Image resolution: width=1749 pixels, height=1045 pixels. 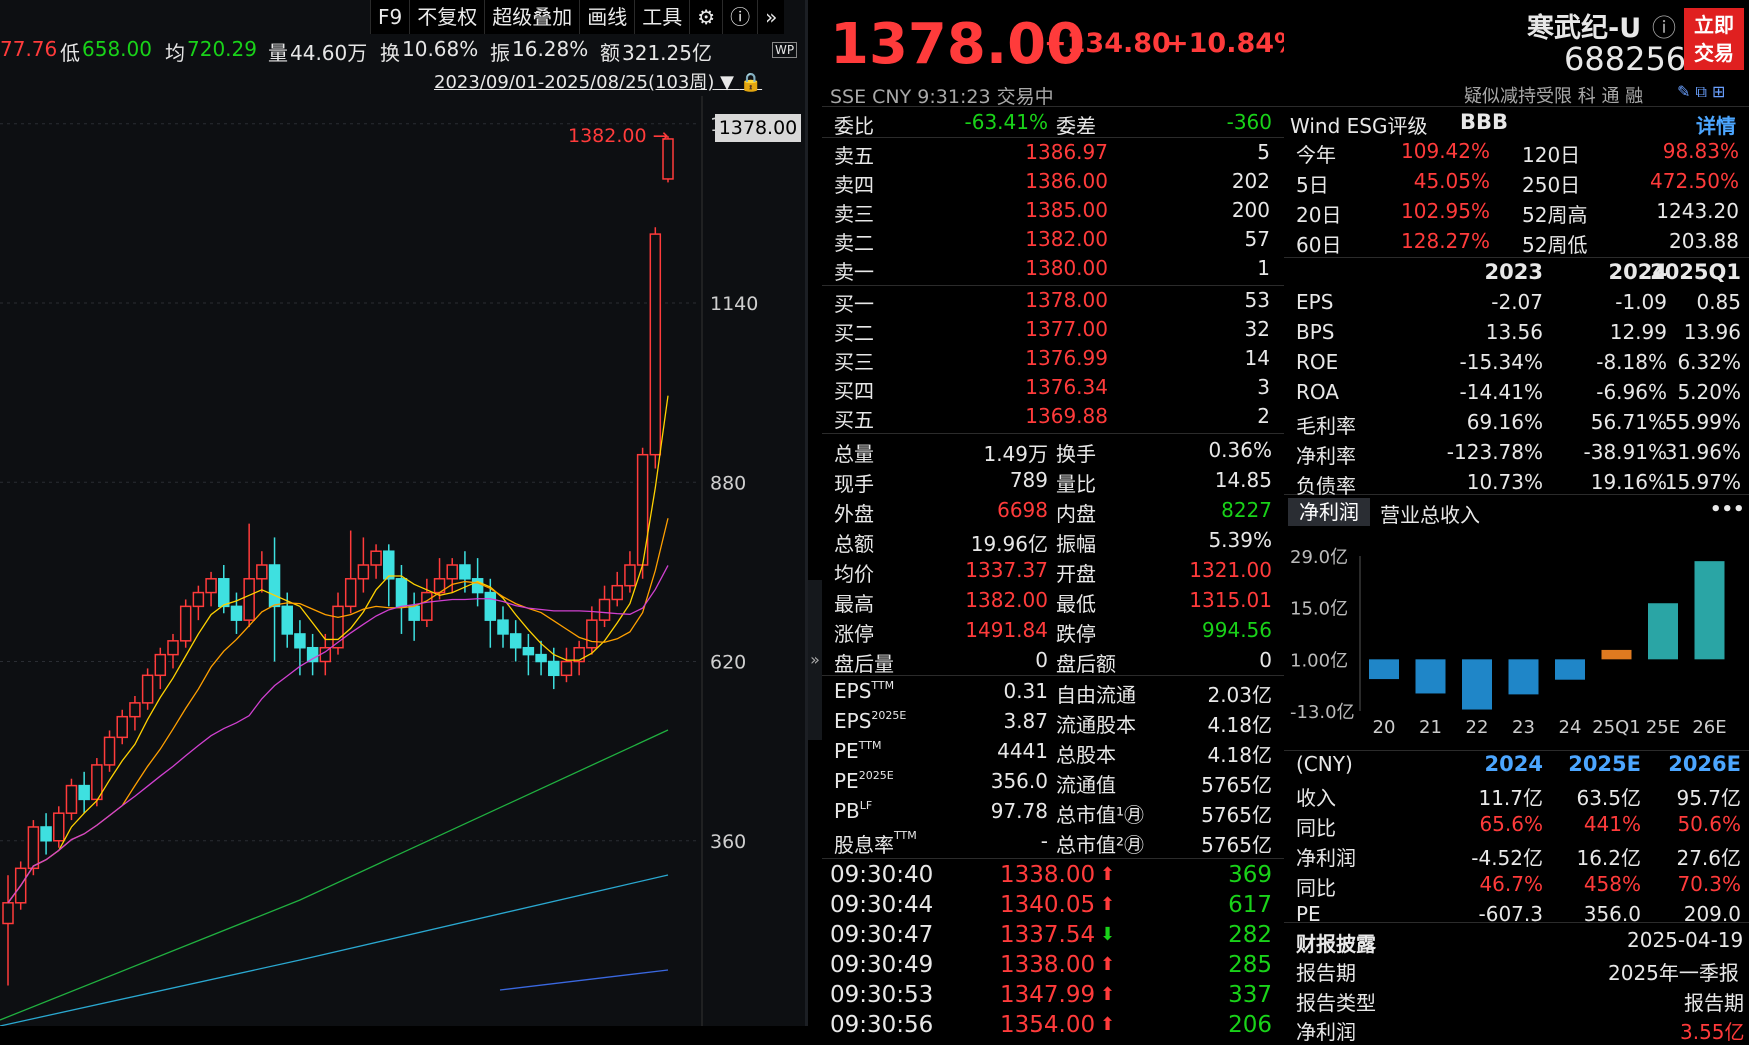 What do you see at coordinates (1554, 243) in the screenshot?
I see `perf-label2: 52周低` at bounding box center [1554, 243].